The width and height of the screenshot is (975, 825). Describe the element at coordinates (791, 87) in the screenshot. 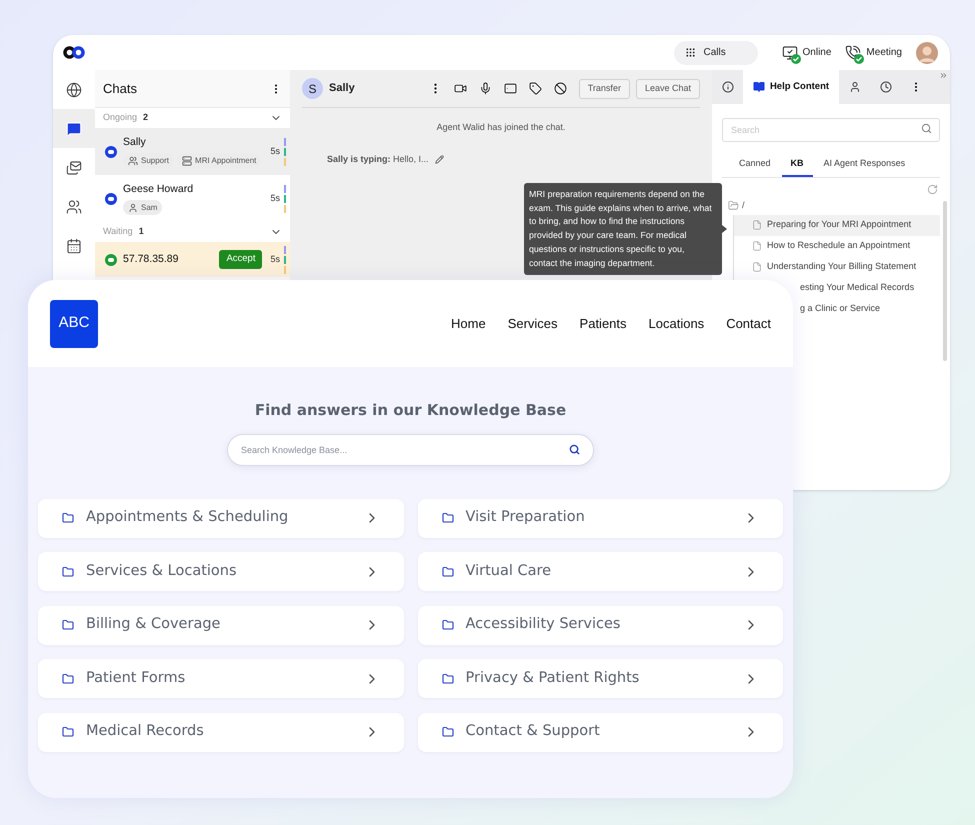

I see `panel-tab: Help Content` at that location.